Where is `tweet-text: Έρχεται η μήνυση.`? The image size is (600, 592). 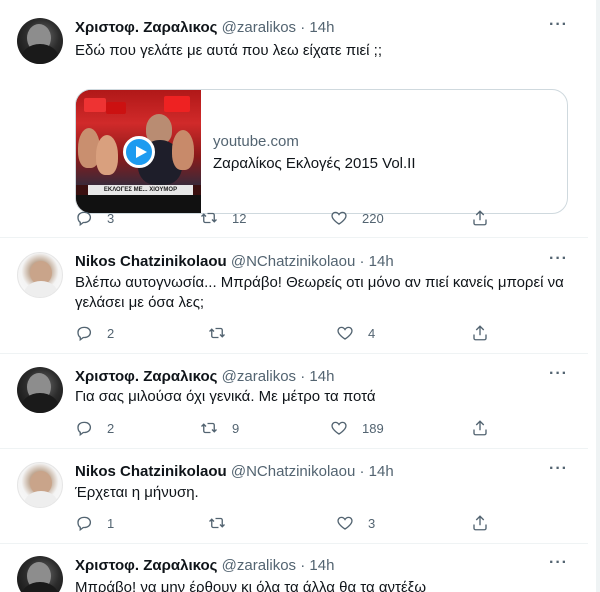 tweet-text: Έρχεται η μήνυση. is located at coordinates (137, 492).